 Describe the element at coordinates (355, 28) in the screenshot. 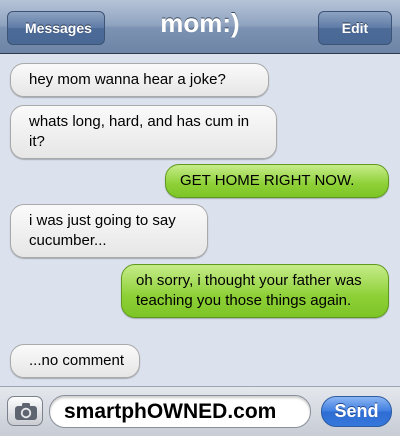

I see `edit-button: Edit` at that location.